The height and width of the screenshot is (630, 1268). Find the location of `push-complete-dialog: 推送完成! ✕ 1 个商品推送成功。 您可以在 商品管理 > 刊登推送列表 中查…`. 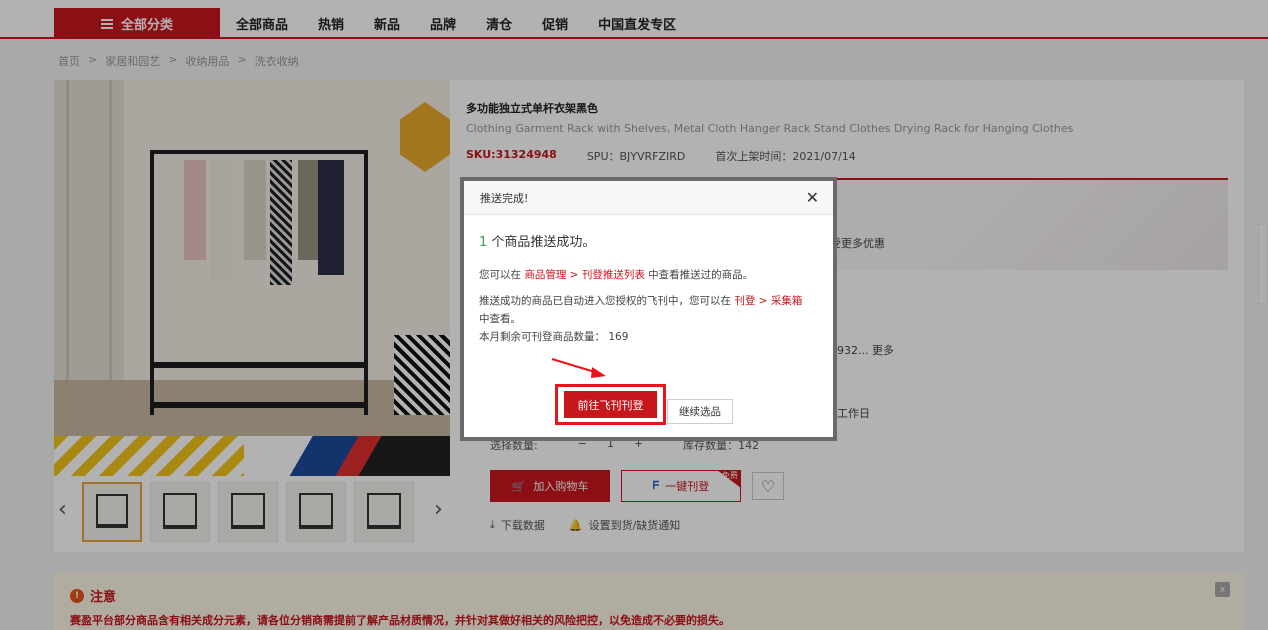

push-complete-dialog: 推送完成! ✕ 1 个商品推送成功。 您可以在 商品管理 > 刊登推送列表 中查… is located at coordinates (648, 309).